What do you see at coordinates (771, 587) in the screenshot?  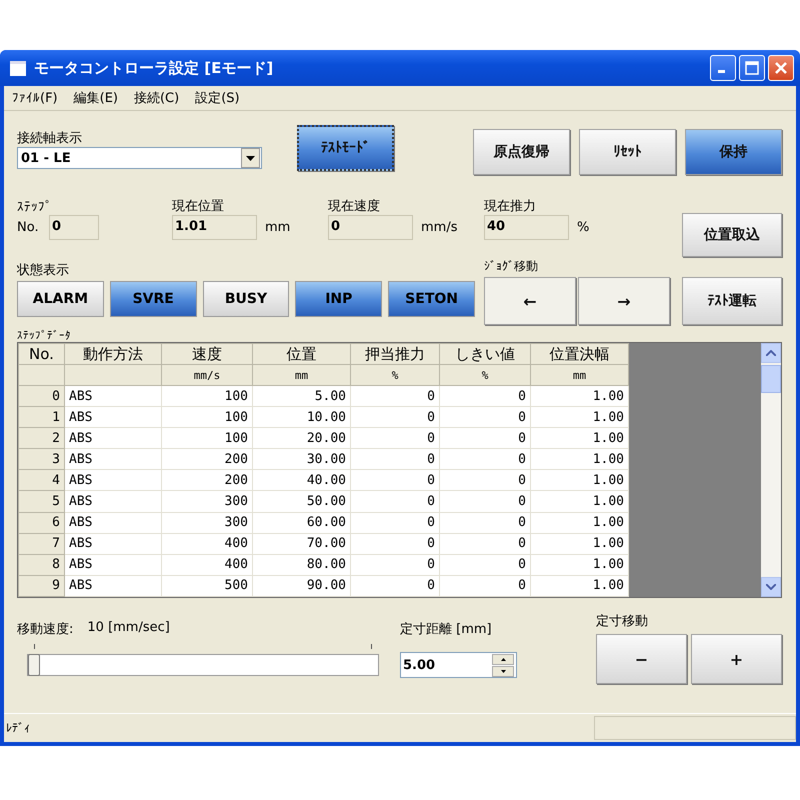 I see `scroll-down-icon` at bounding box center [771, 587].